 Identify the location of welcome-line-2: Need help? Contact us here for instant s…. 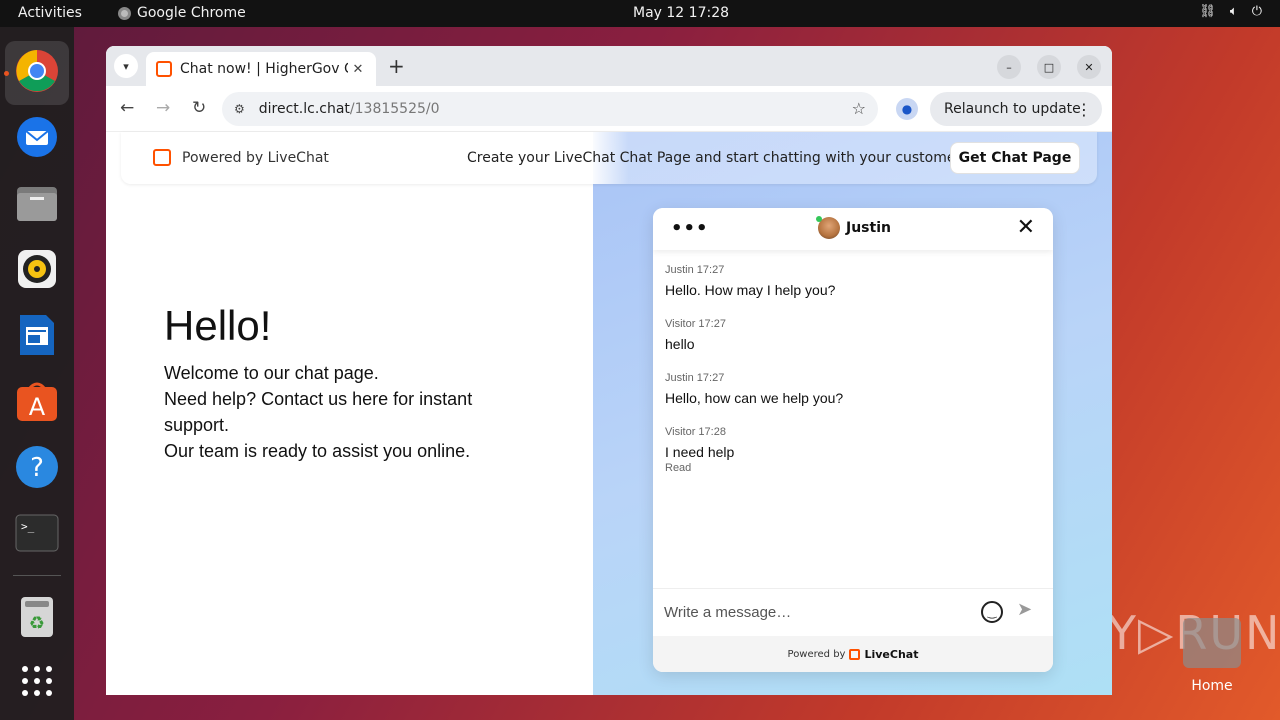
(318, 412).